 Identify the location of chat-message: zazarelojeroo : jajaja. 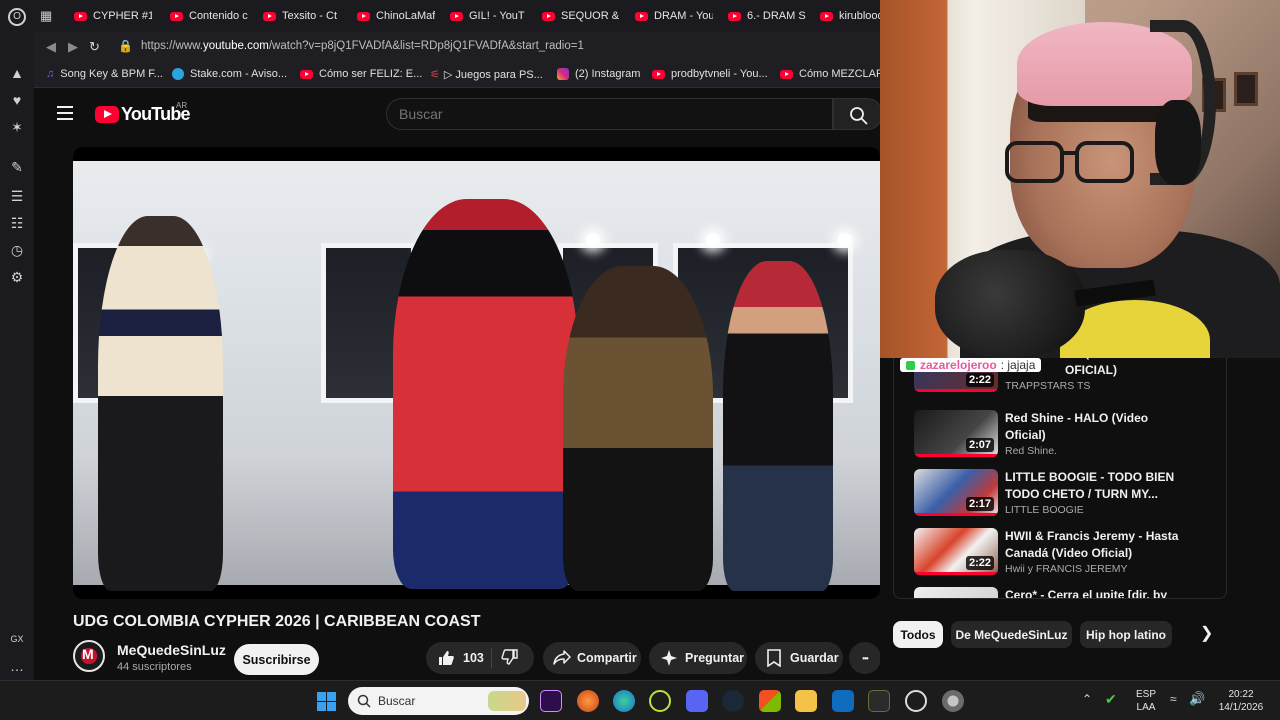
(971, 365).